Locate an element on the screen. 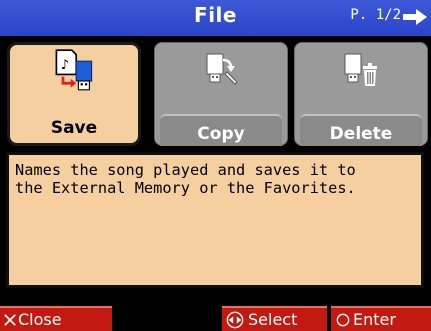 The height and width of the screenshot is (331, 431). save-tile: ♪ Save is located at coordinates (74, 94).